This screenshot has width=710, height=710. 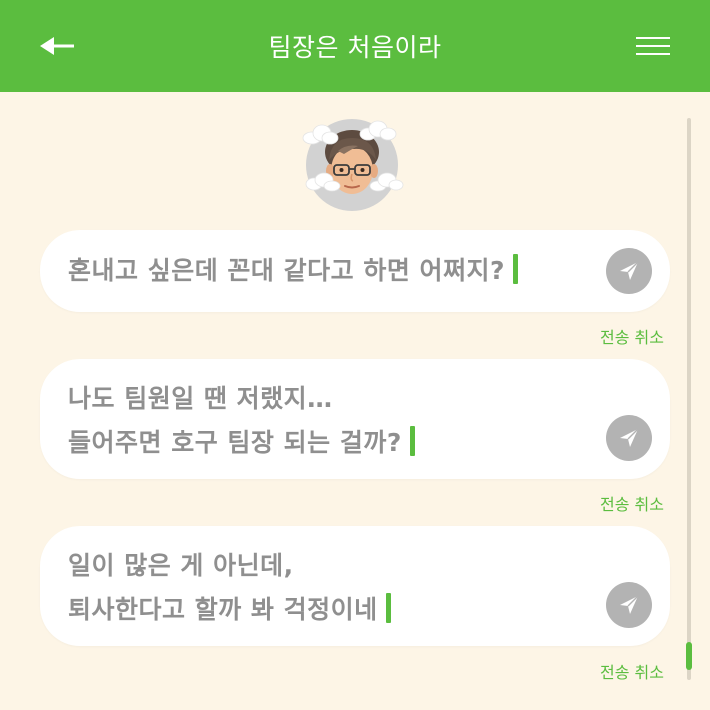 I want to click on message-text: 혼내고 싶은데 꼰대 같다고 하면 어쩌지?, so click(x=287, y=270).